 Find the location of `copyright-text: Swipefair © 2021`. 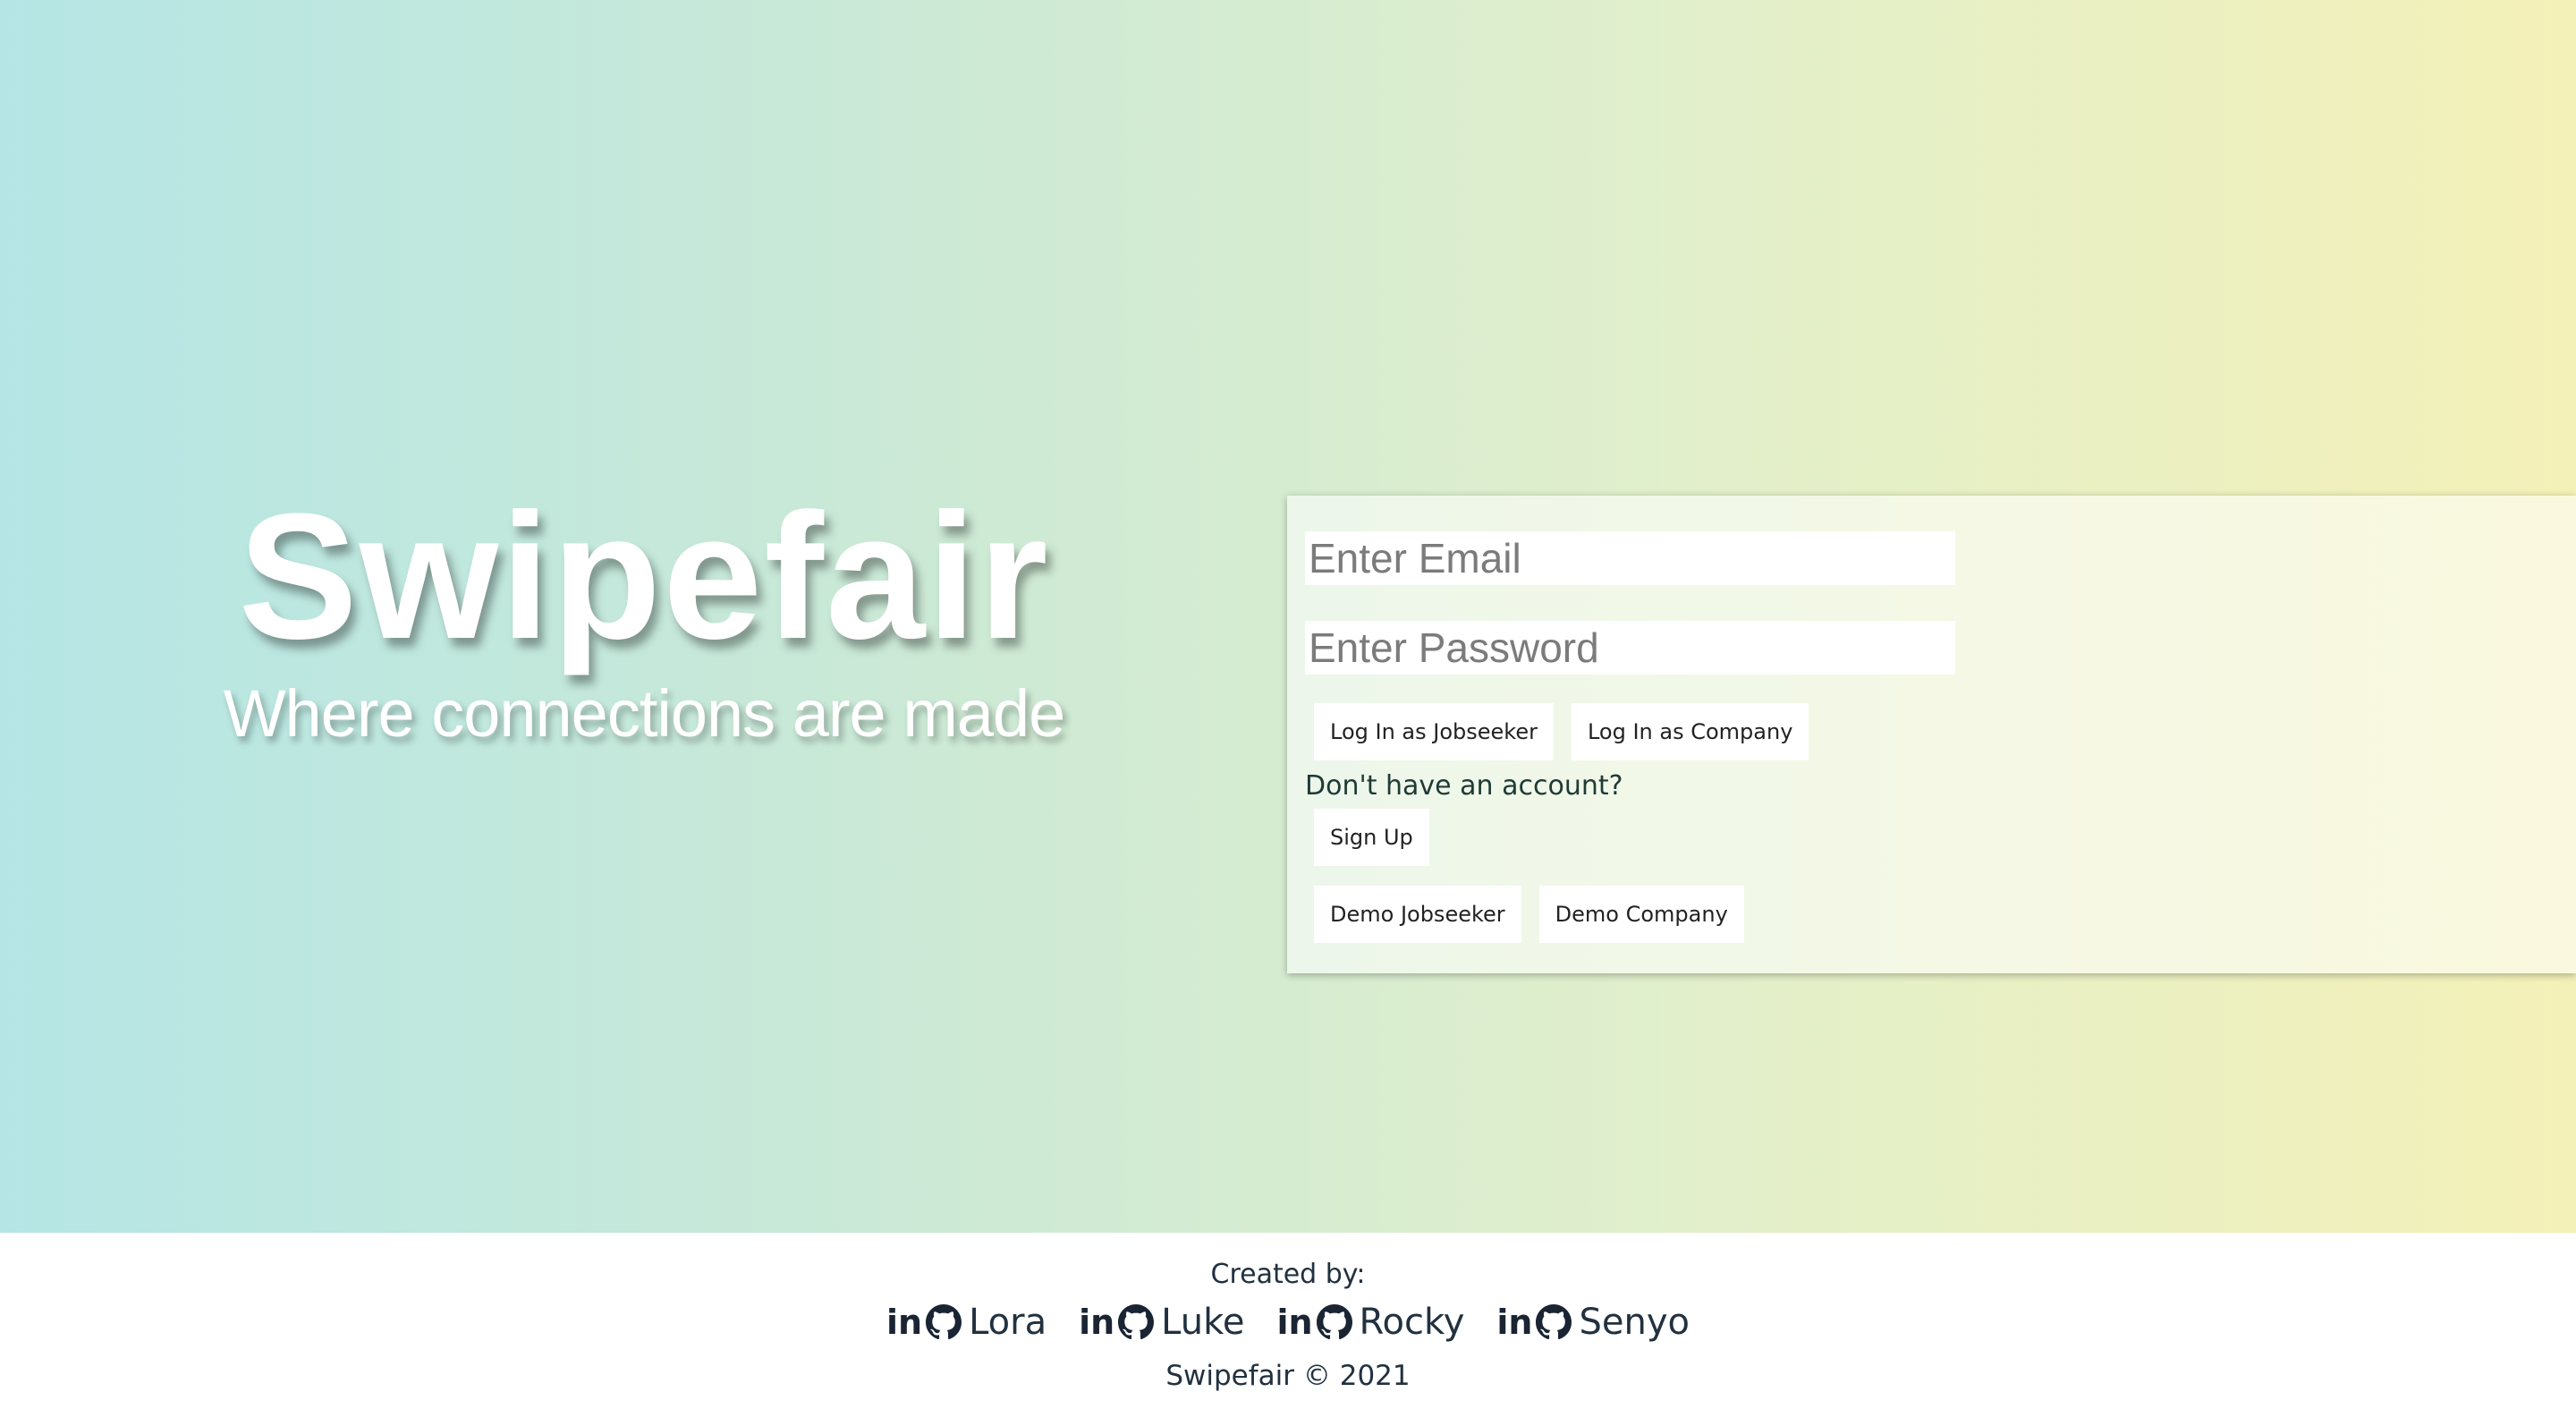

copyright-text: Swipefair © 2021 is located at coordinates (1288, 1376).